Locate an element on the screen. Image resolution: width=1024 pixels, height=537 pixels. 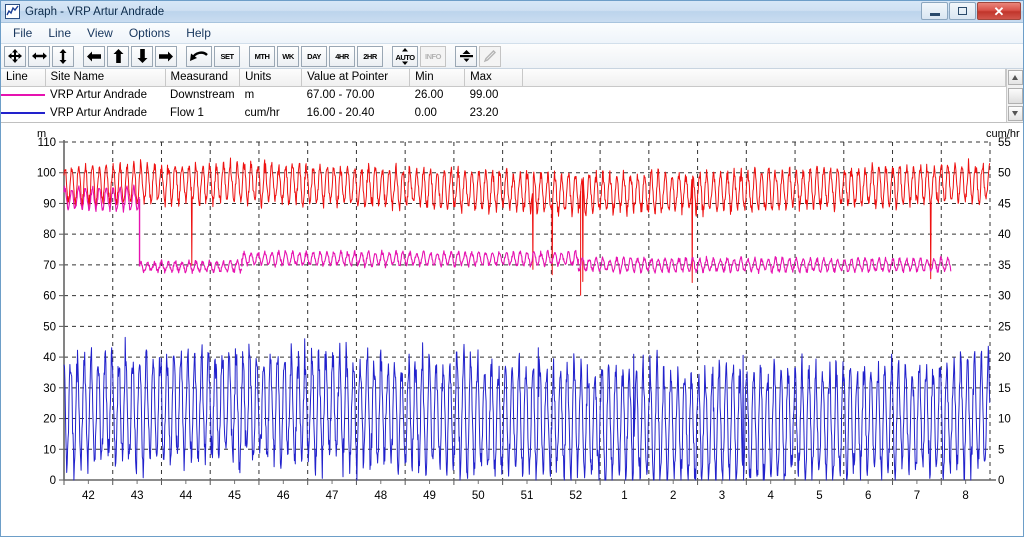
svg-text: 7 is located at coordinates (917, 496).